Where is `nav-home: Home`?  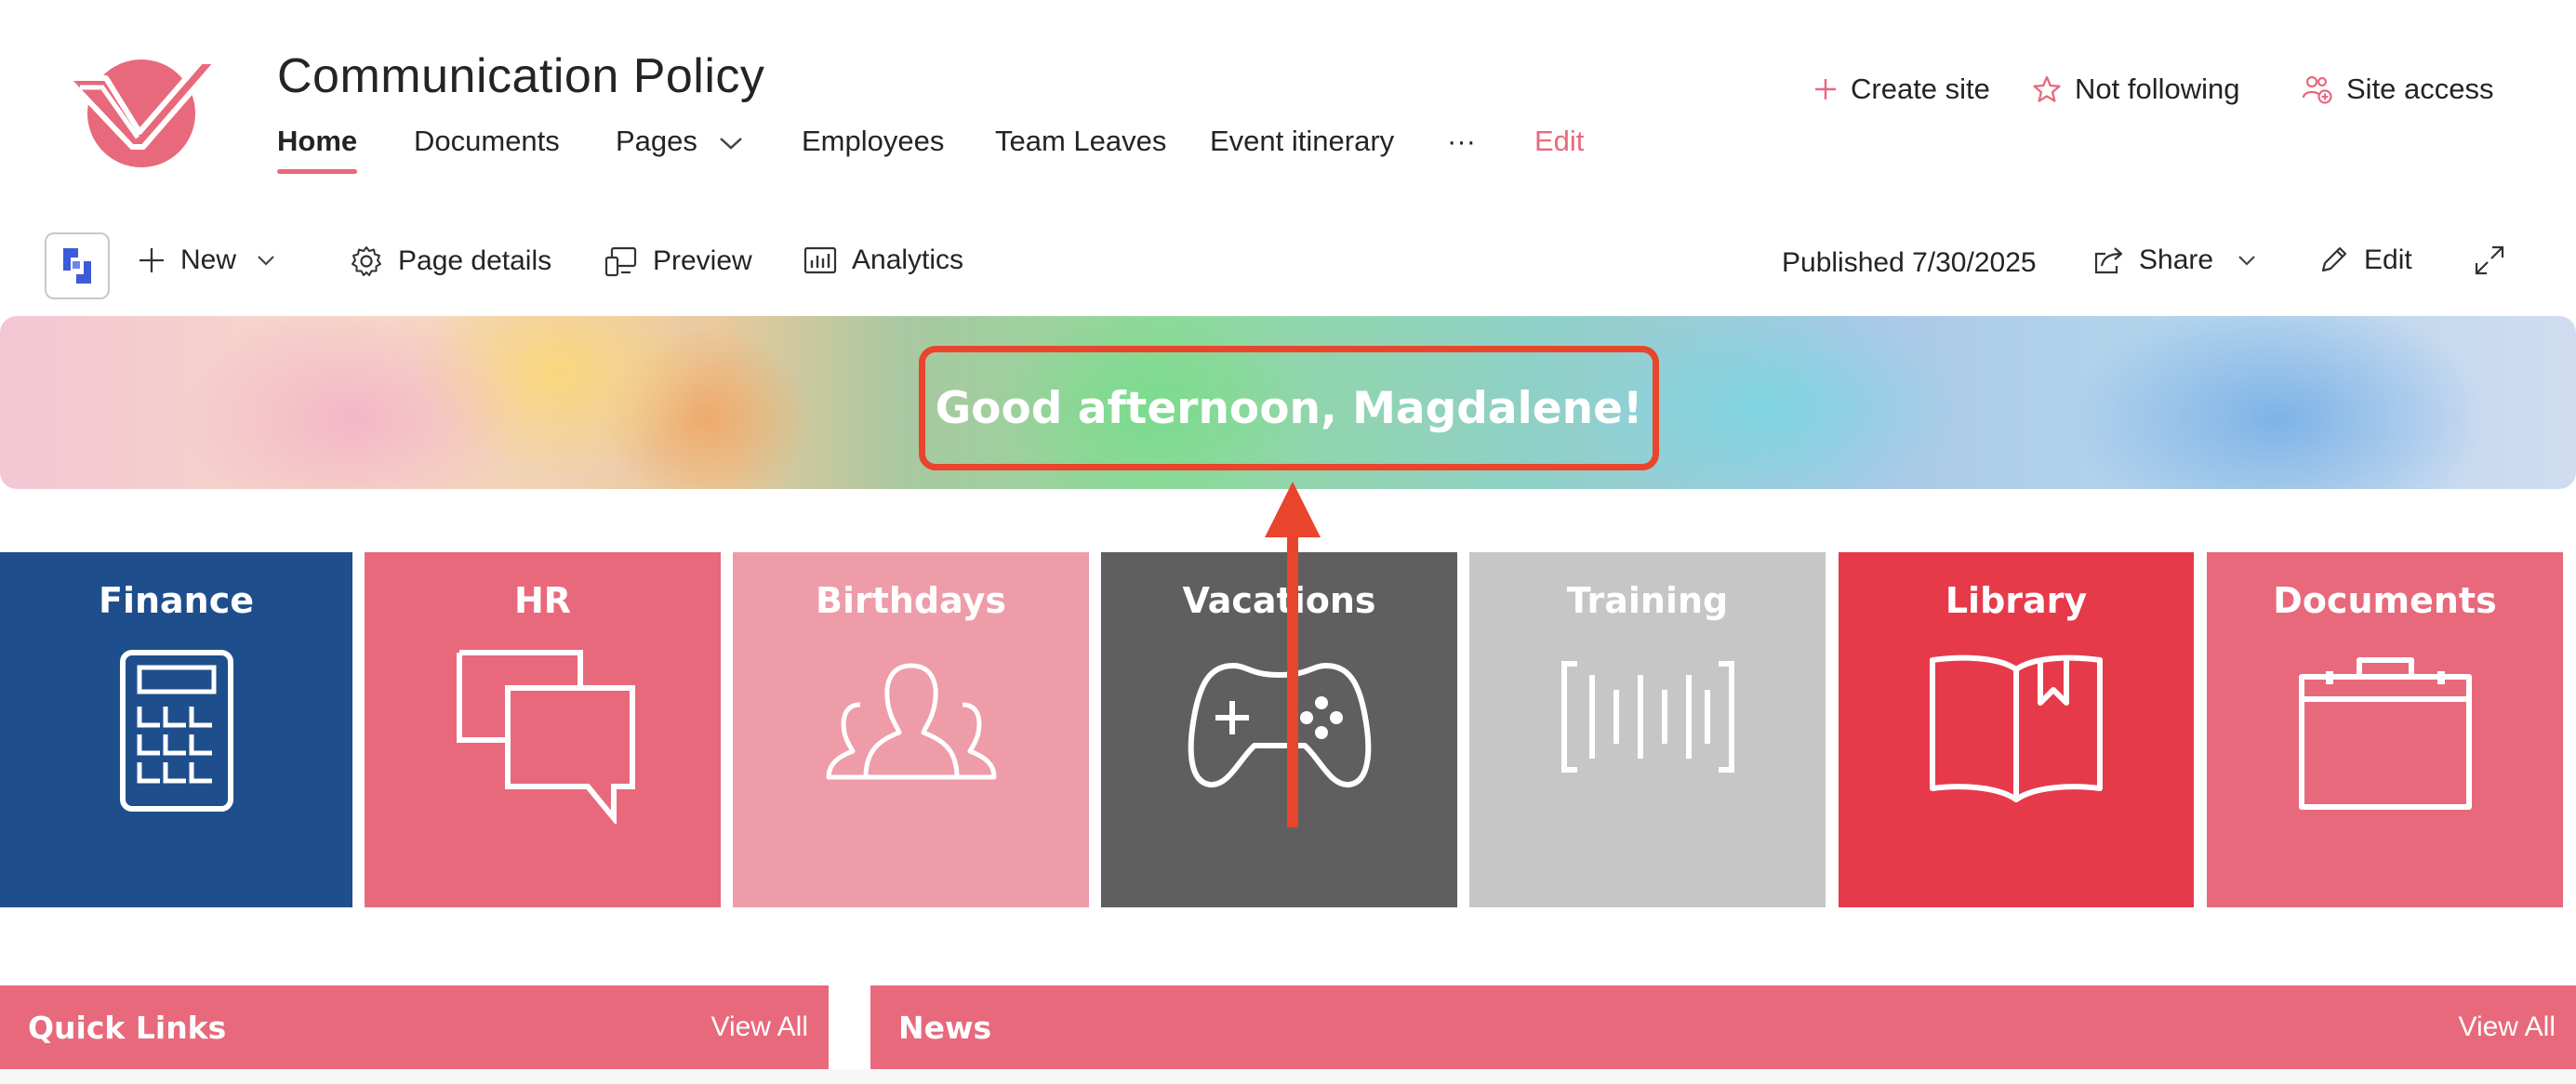 nav-home: Home is located at coordinates (317, 149).